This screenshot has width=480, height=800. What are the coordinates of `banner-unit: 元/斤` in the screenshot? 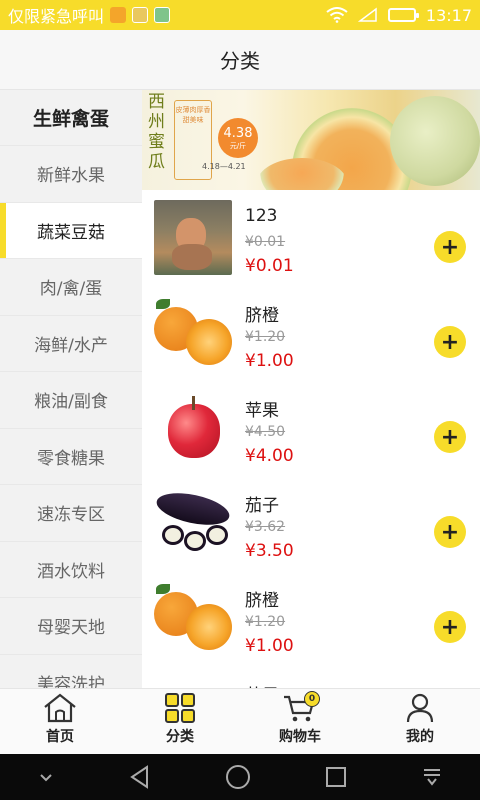 It's located at (238, 145).